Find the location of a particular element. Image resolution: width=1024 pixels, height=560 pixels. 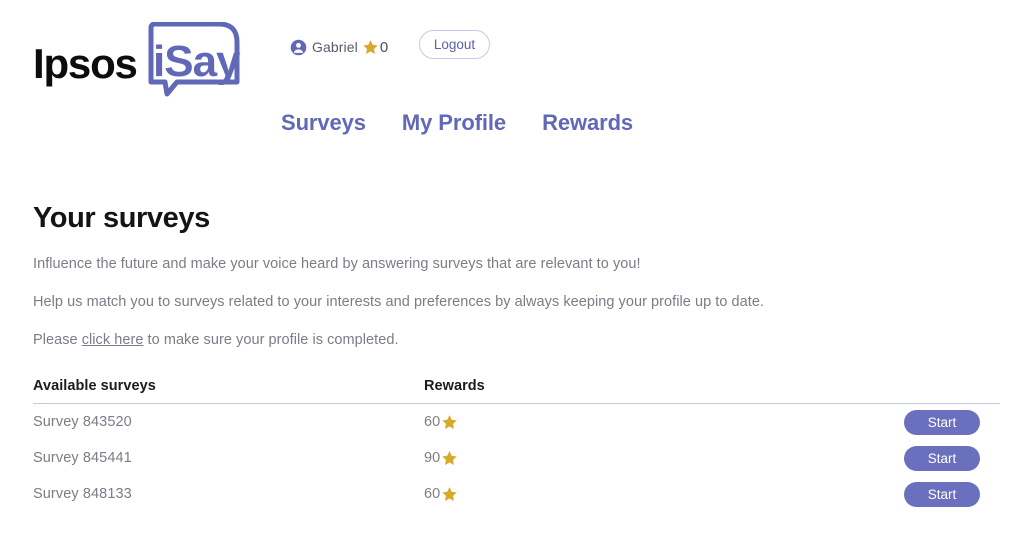

svg-text: iSay is located at coordinates (197, 61).